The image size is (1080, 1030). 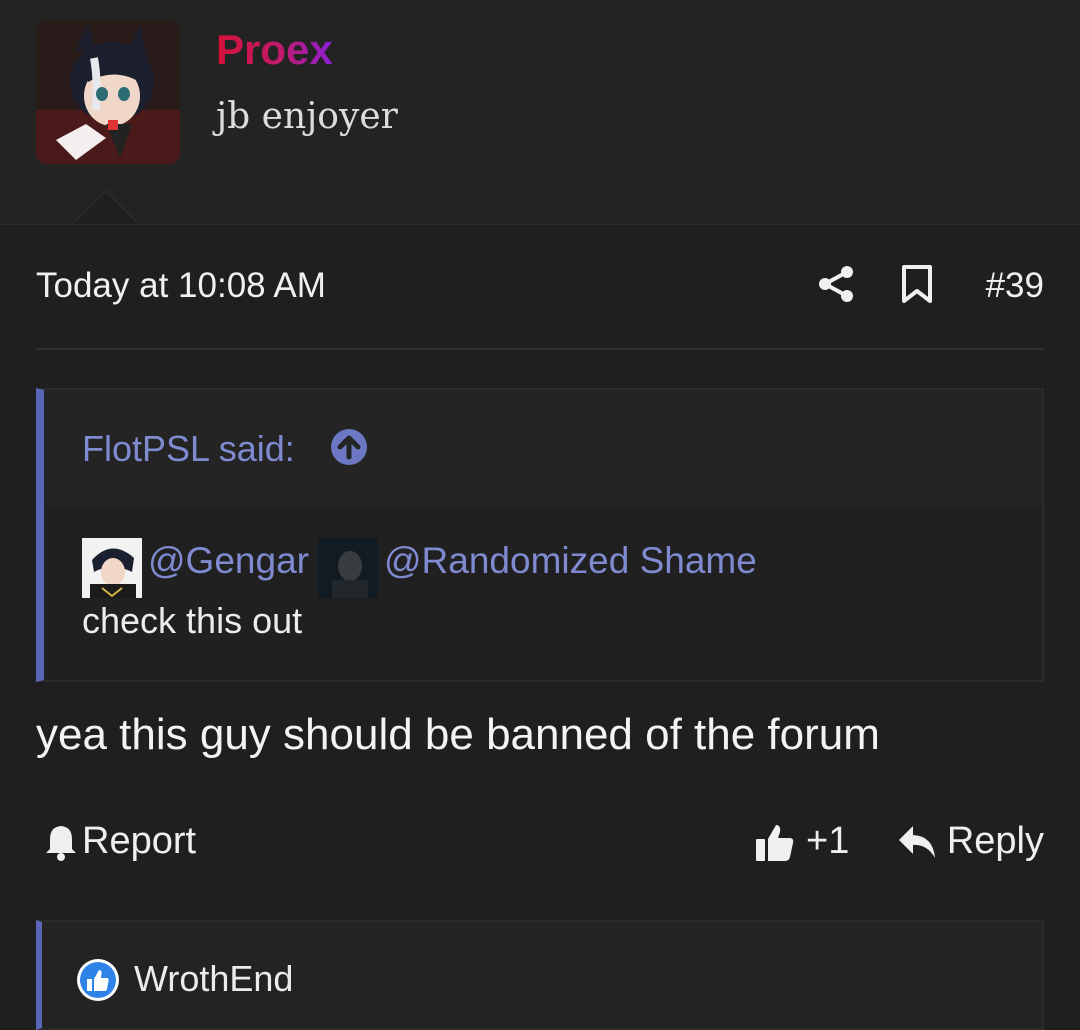 I want to click on post-date: Today at 10:08 AM, so click(x=181, y=286).